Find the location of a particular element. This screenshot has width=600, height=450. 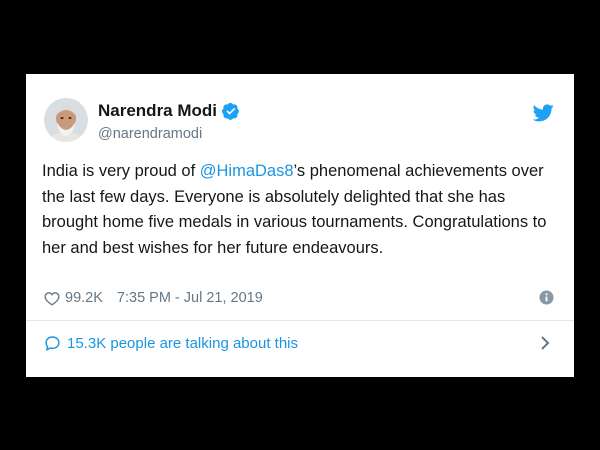

verified-badge-icon is located at coordinates (230, 111).